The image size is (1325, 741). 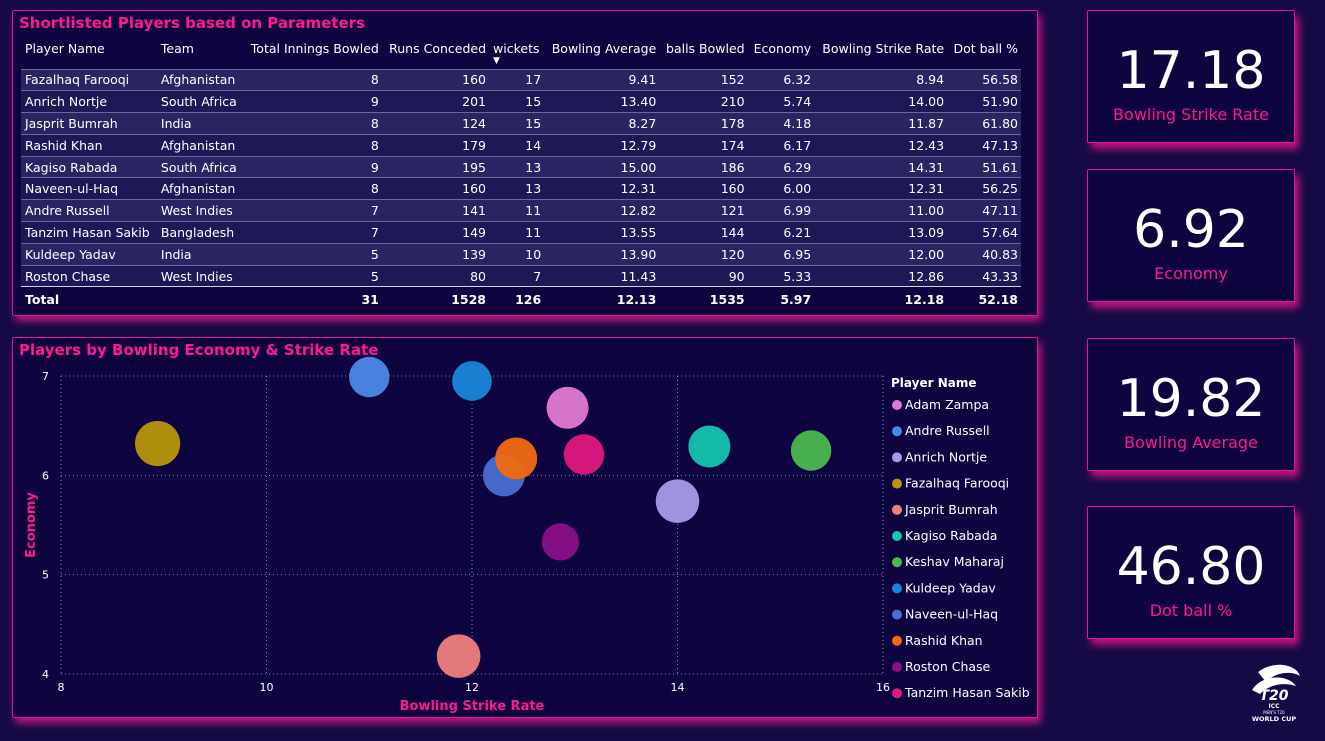 What do you see at coordinates (880, 54) in the screenshot?
I see `col-header-strike-rate: Bowling Strike Rate` at bounding box center [880, 54].